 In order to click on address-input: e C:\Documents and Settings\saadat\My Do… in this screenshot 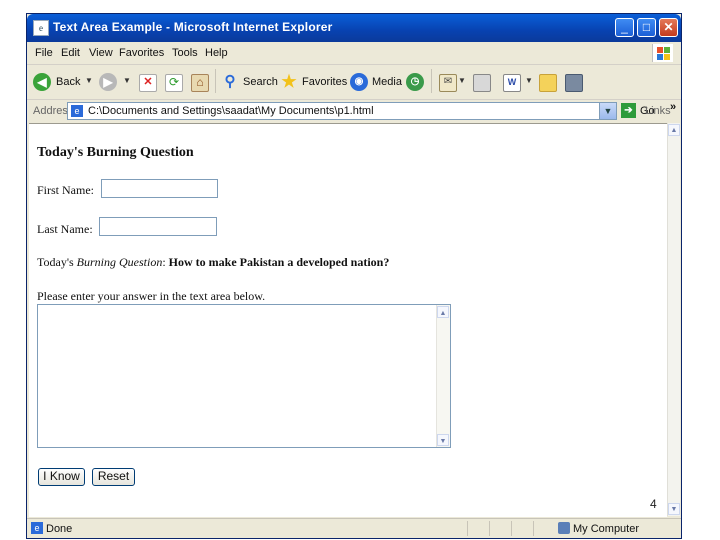, I will do `click(342, 111)`.